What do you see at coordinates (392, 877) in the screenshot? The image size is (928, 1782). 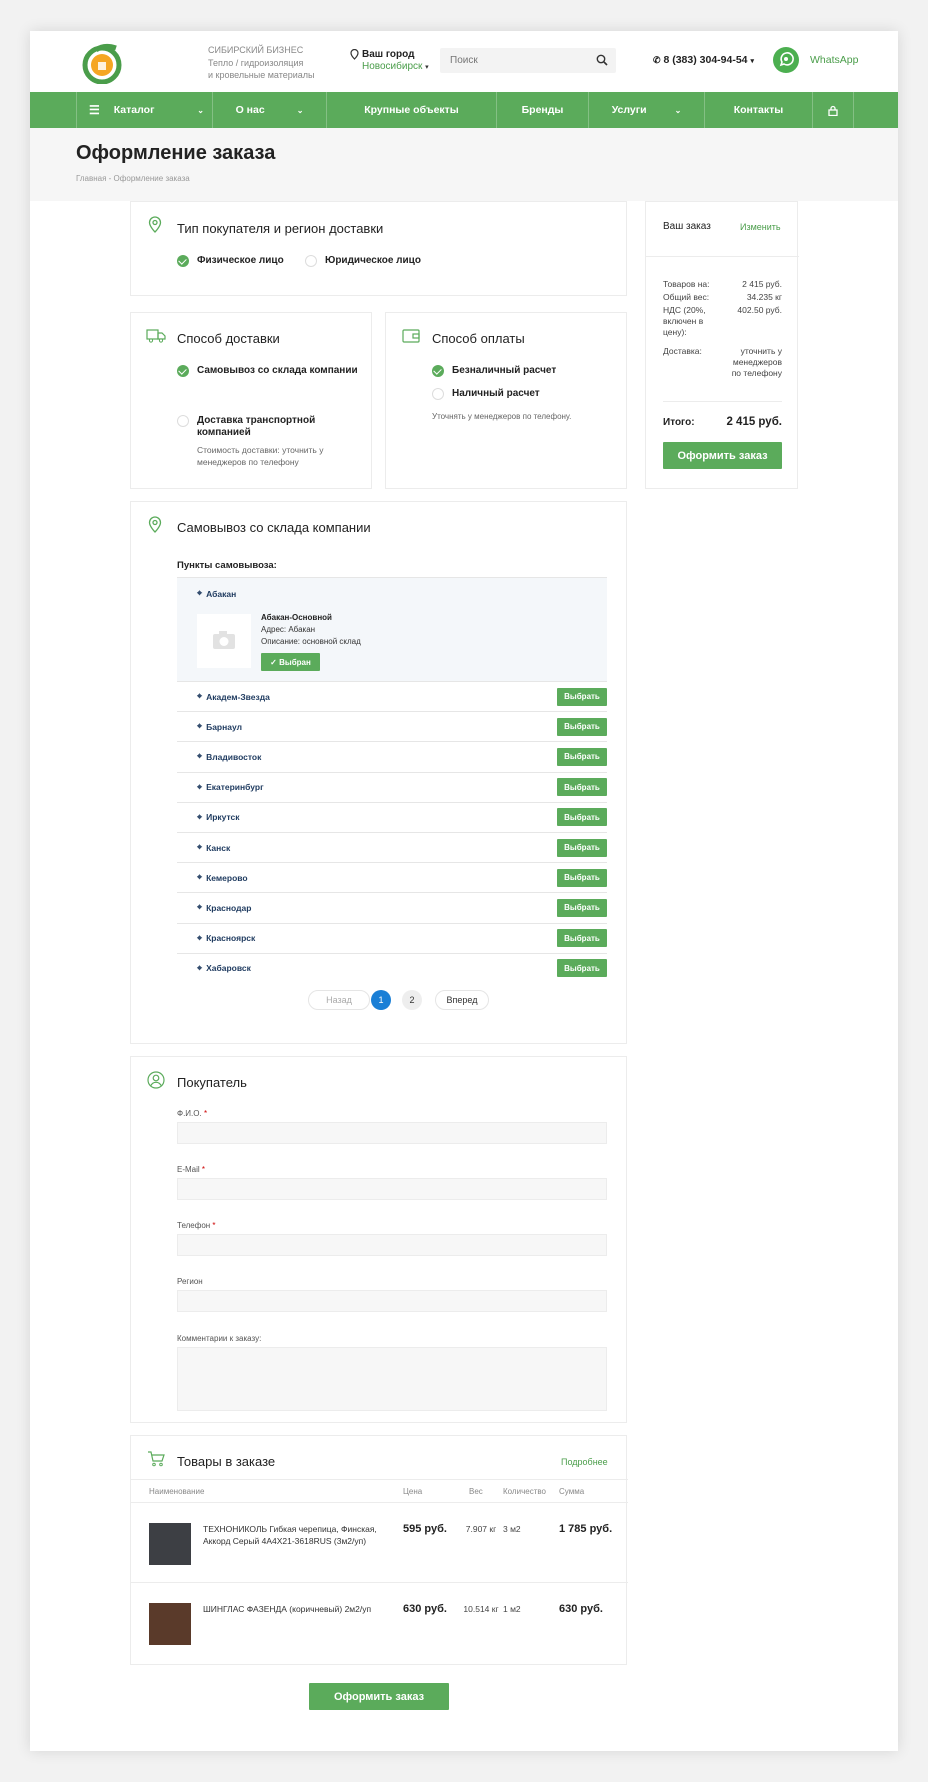 I see `pickup-point-row: ⌖ Кемерово Выбрать` at bounding box center [392, 877].